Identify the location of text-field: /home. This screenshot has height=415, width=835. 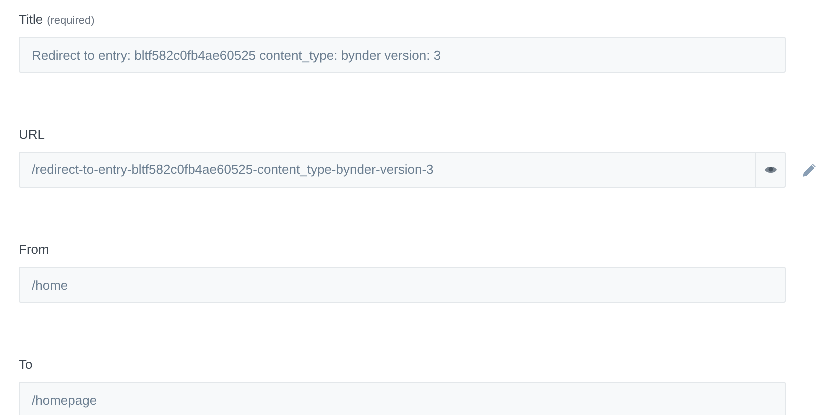
(402, 285).